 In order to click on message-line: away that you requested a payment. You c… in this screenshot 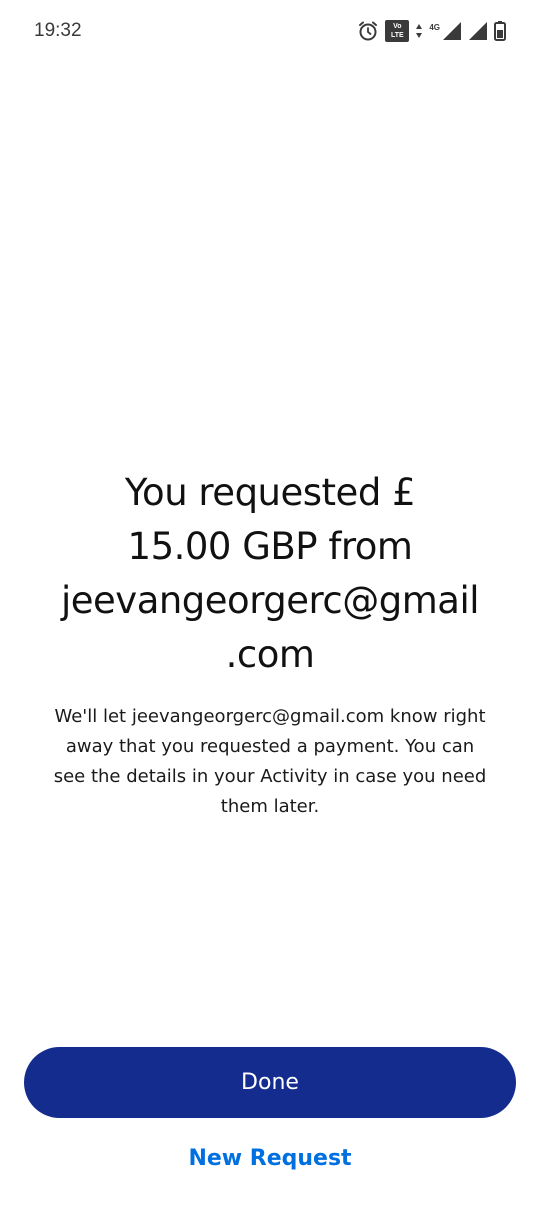, I will do `click(270, 746)`.